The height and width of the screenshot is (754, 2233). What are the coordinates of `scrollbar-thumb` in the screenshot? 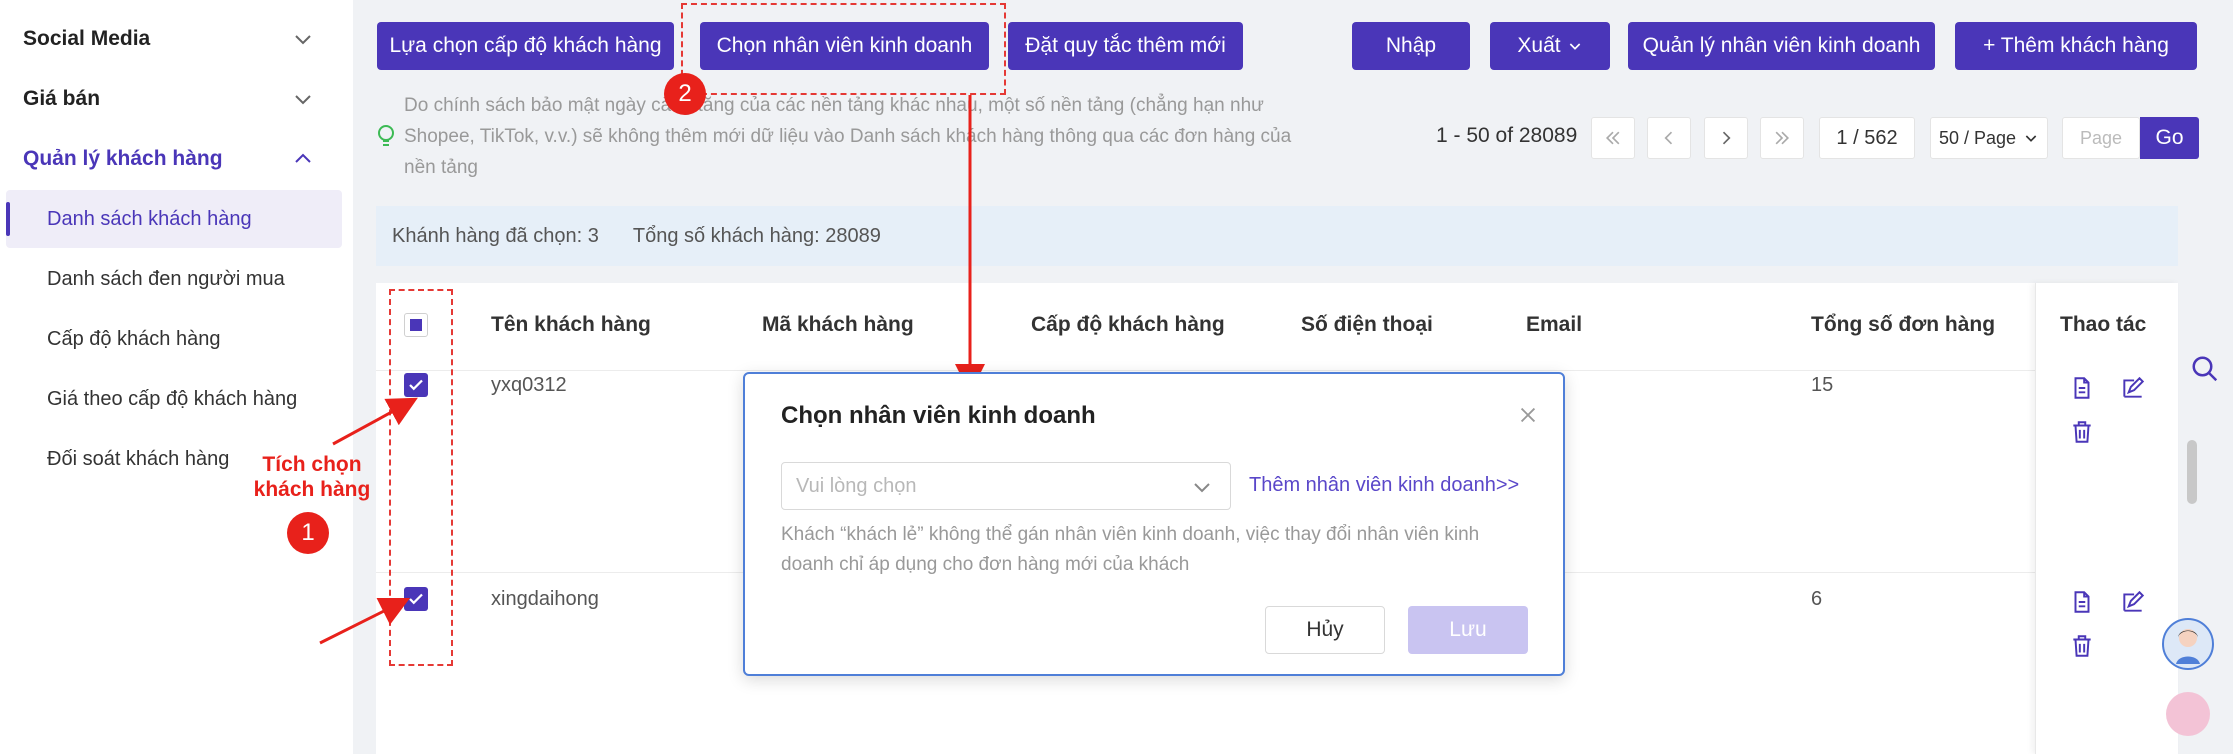 It's located at (2192, 472).